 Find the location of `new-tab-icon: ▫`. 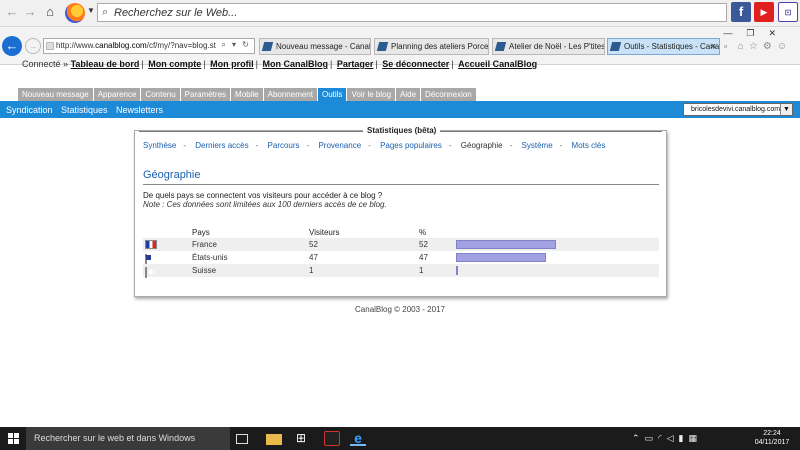

new-tab-icon: ▫ is located at coordinates (725, 46).